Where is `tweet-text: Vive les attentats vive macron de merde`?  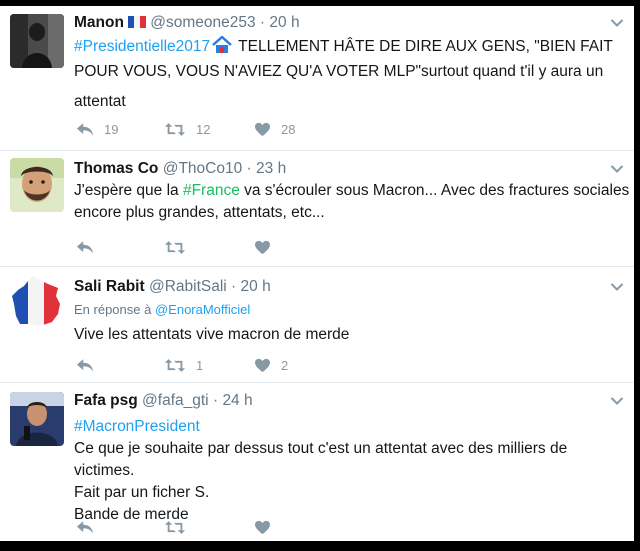 tweet-text: Vive les attentats vive macron de merde is located at coordinates (352, 335).